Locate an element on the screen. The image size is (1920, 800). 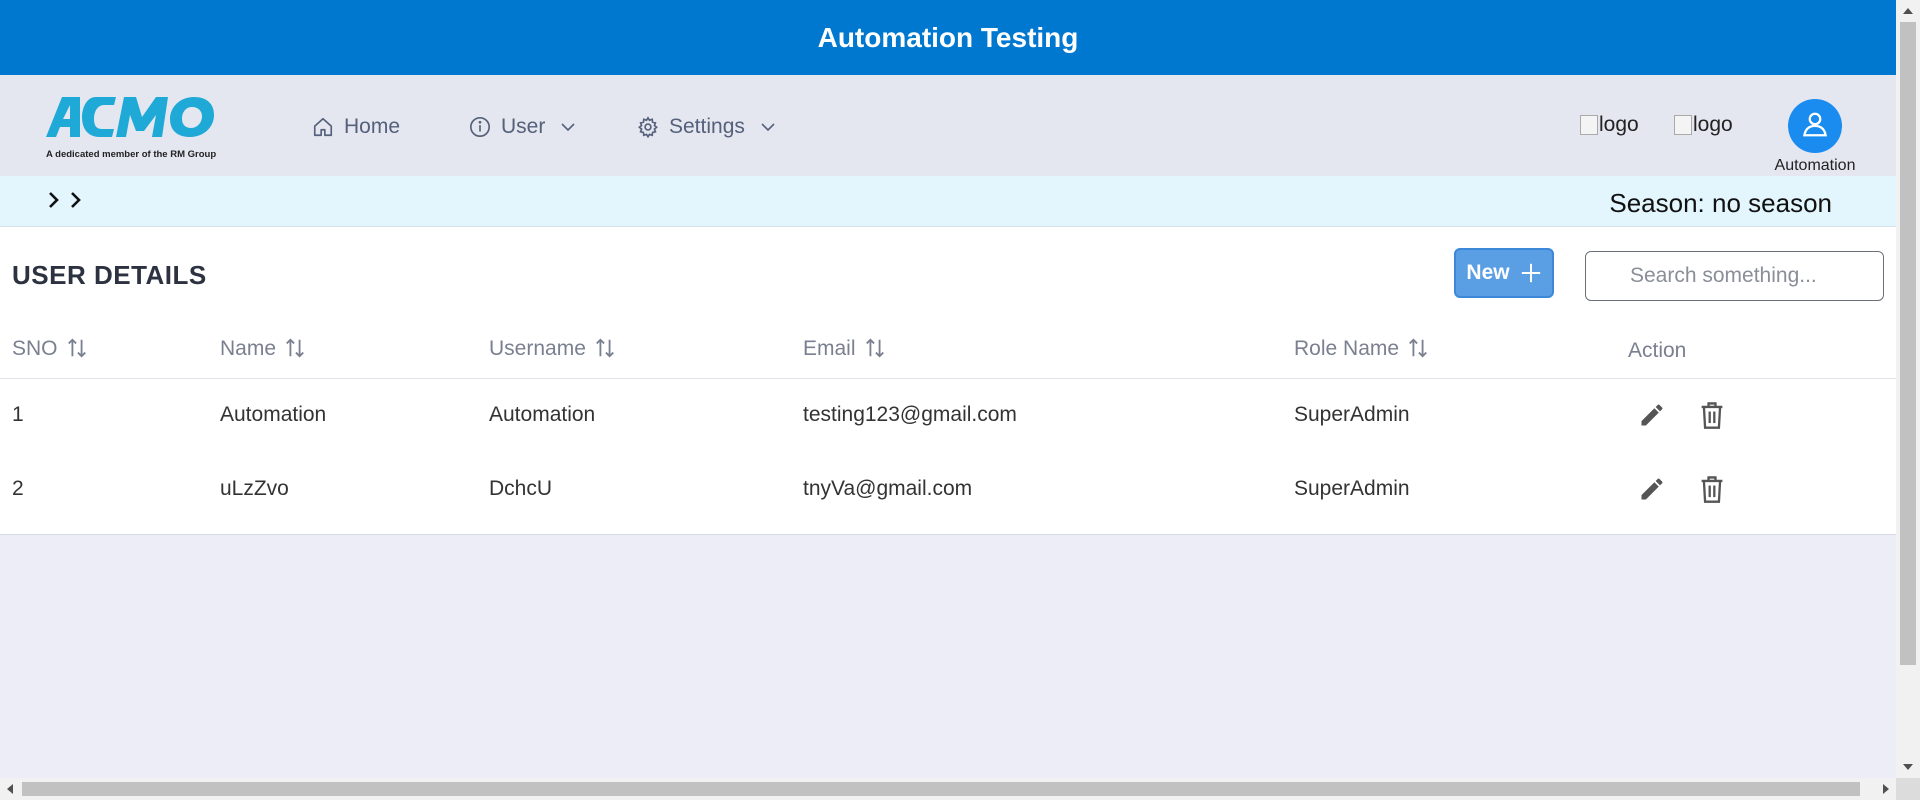
partner-logo-2-alt: logo is located at coordinates (1713, 124).